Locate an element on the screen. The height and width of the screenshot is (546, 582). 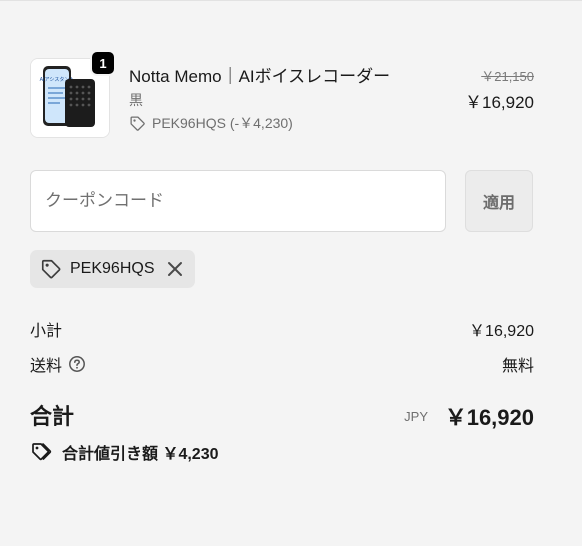
product-name: Notta Memo｜AIボイスレコーダー is located at coordinates (260, 76).